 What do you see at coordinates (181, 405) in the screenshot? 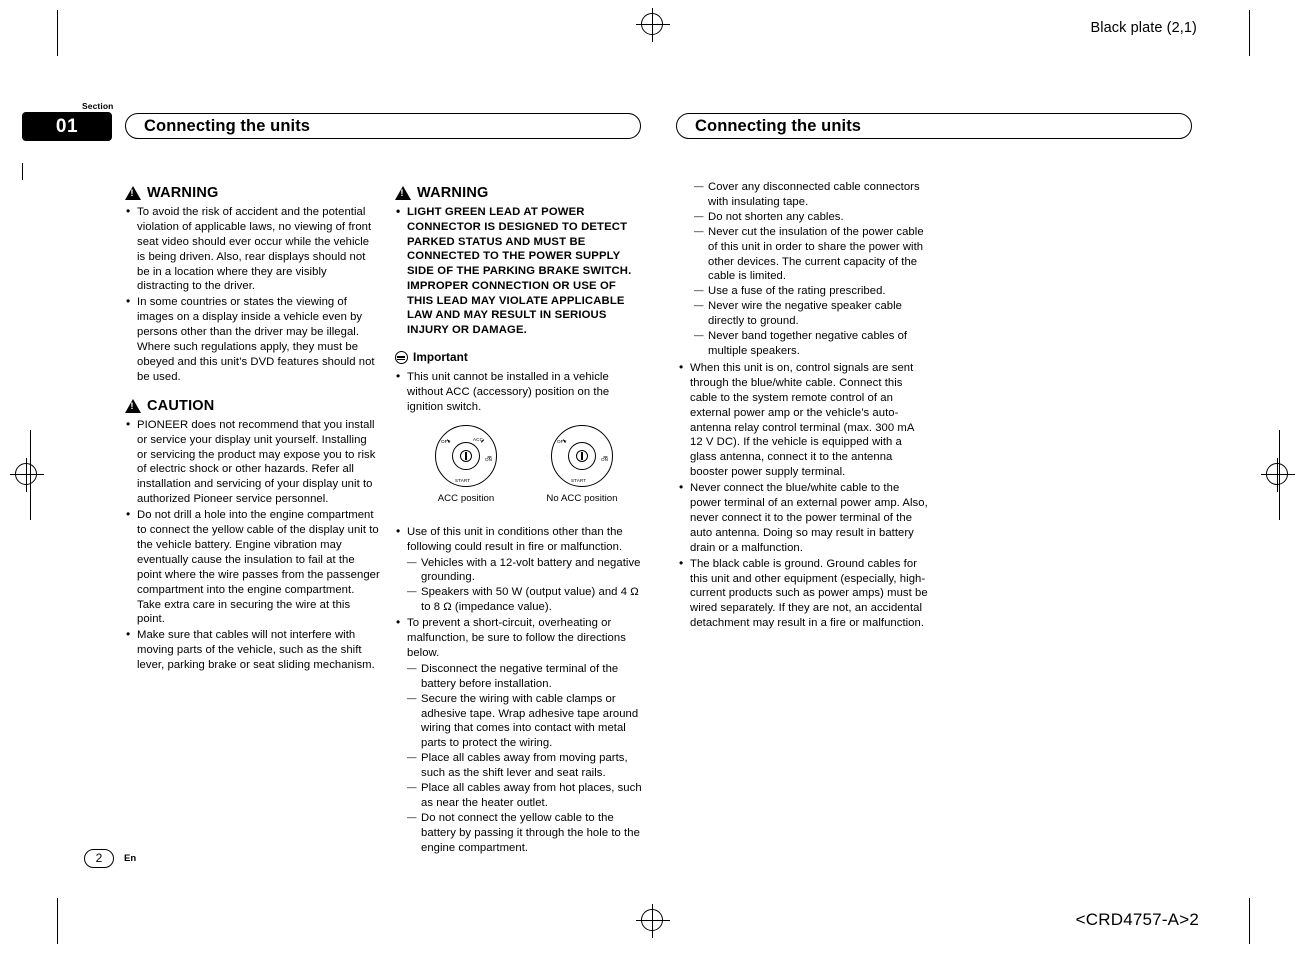
I see `caution-title: CAUTION` at bounding box center [181, 405].